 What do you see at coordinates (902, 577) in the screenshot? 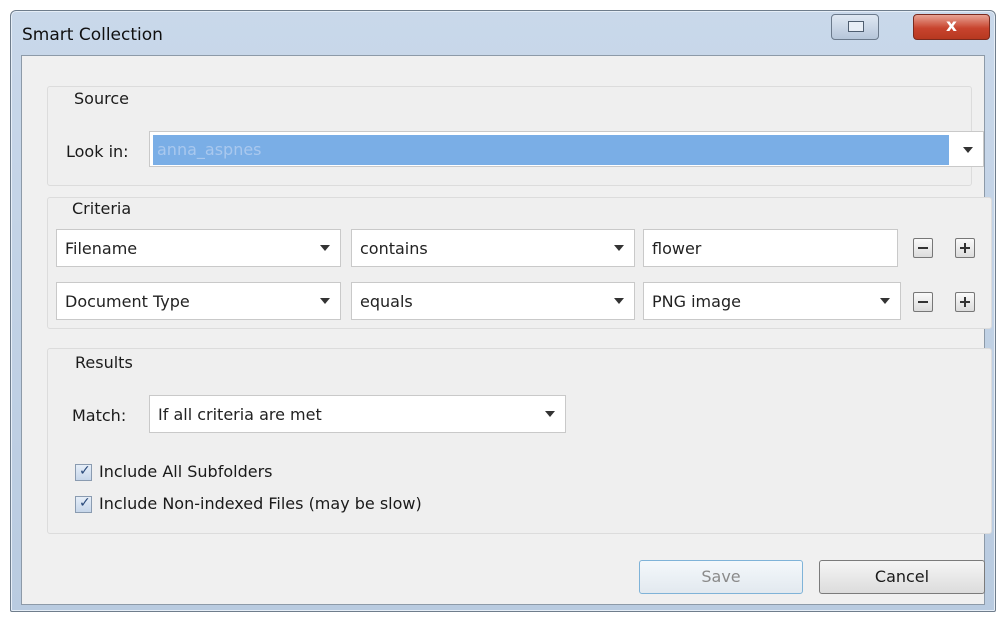
I see `cancel-button: Cancel` at bounding box center [902, 577].